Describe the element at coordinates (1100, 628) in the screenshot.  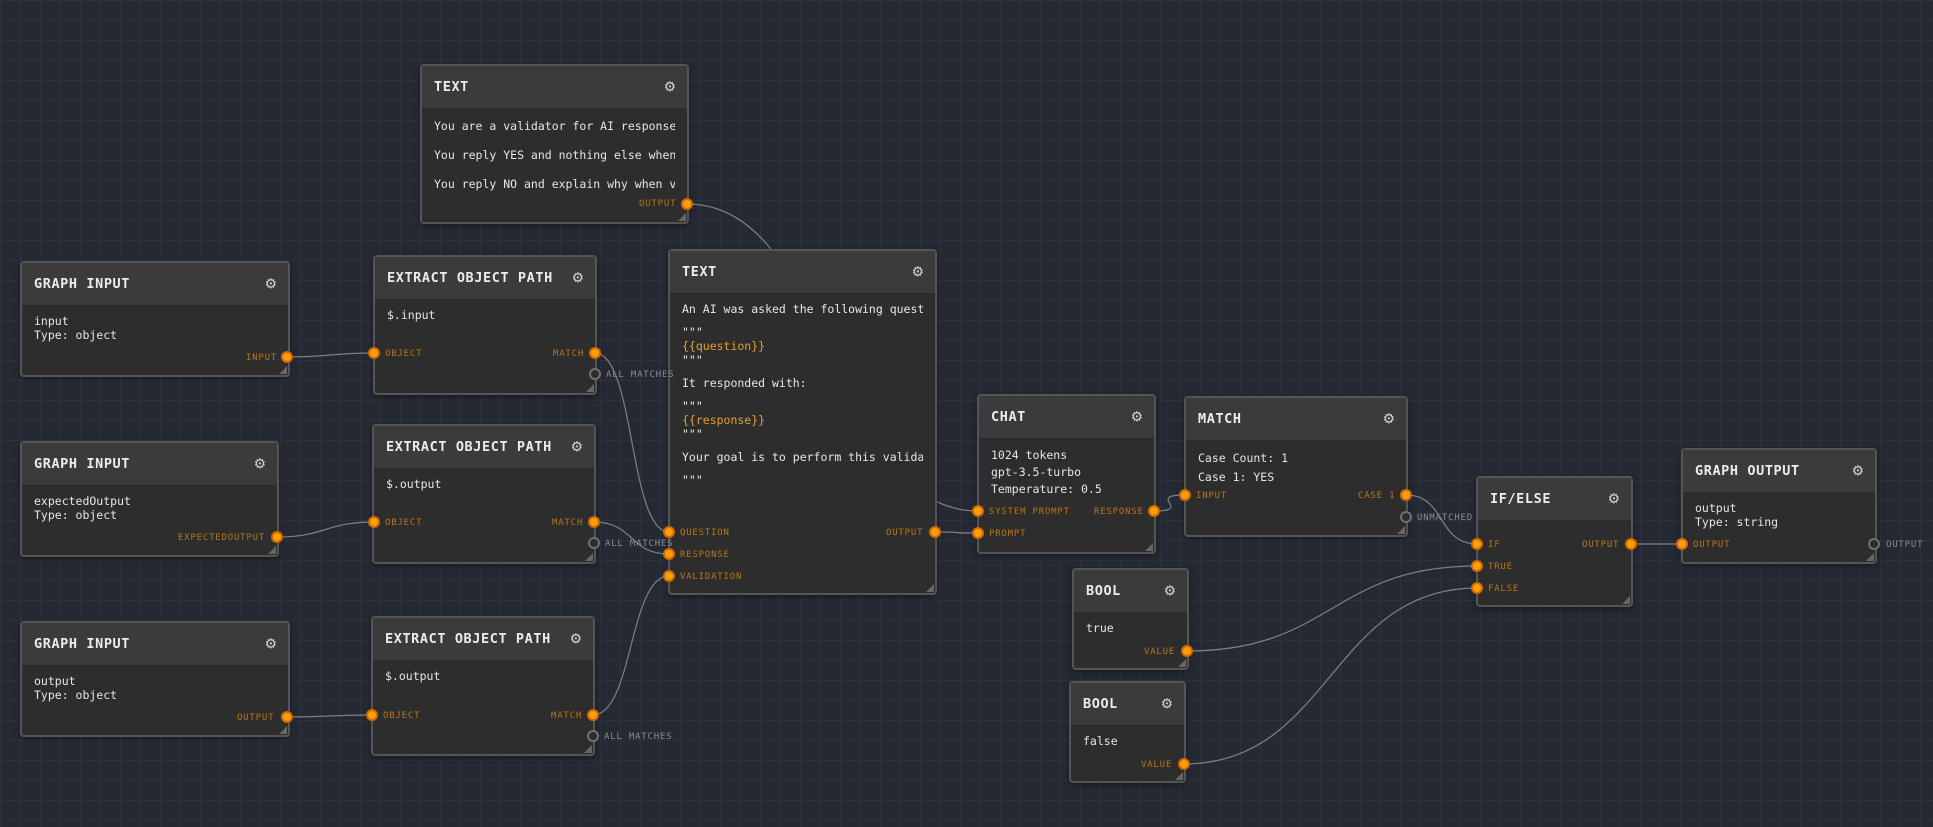
I see `bool-value: true` at that location.